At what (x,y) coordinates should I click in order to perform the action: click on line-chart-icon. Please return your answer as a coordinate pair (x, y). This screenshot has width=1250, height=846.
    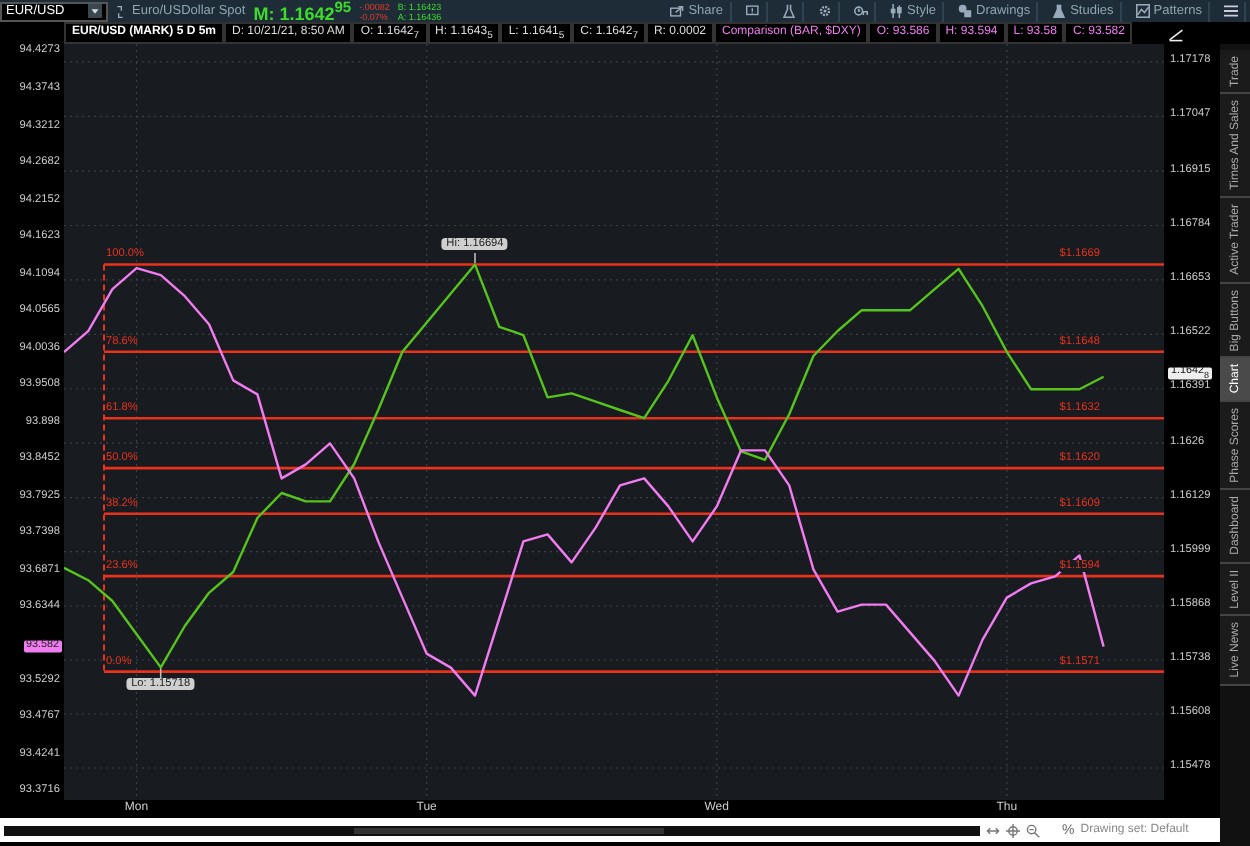
    Looking at the image, I should click on (1142, 11).